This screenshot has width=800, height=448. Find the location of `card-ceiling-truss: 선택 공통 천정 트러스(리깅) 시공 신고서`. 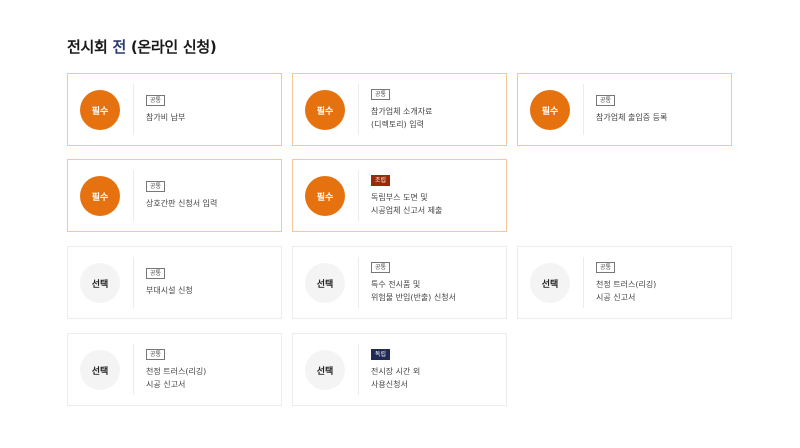

card-ceiling-truss: 선택 공통 천정 트러스(리깅) 시공 신고서 is located at coordinates (624, 282).